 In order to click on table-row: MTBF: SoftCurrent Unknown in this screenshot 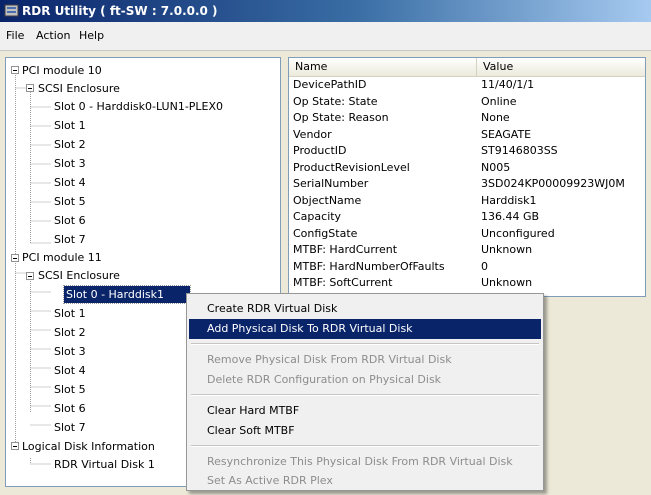, I will do `click(467, 283)`.